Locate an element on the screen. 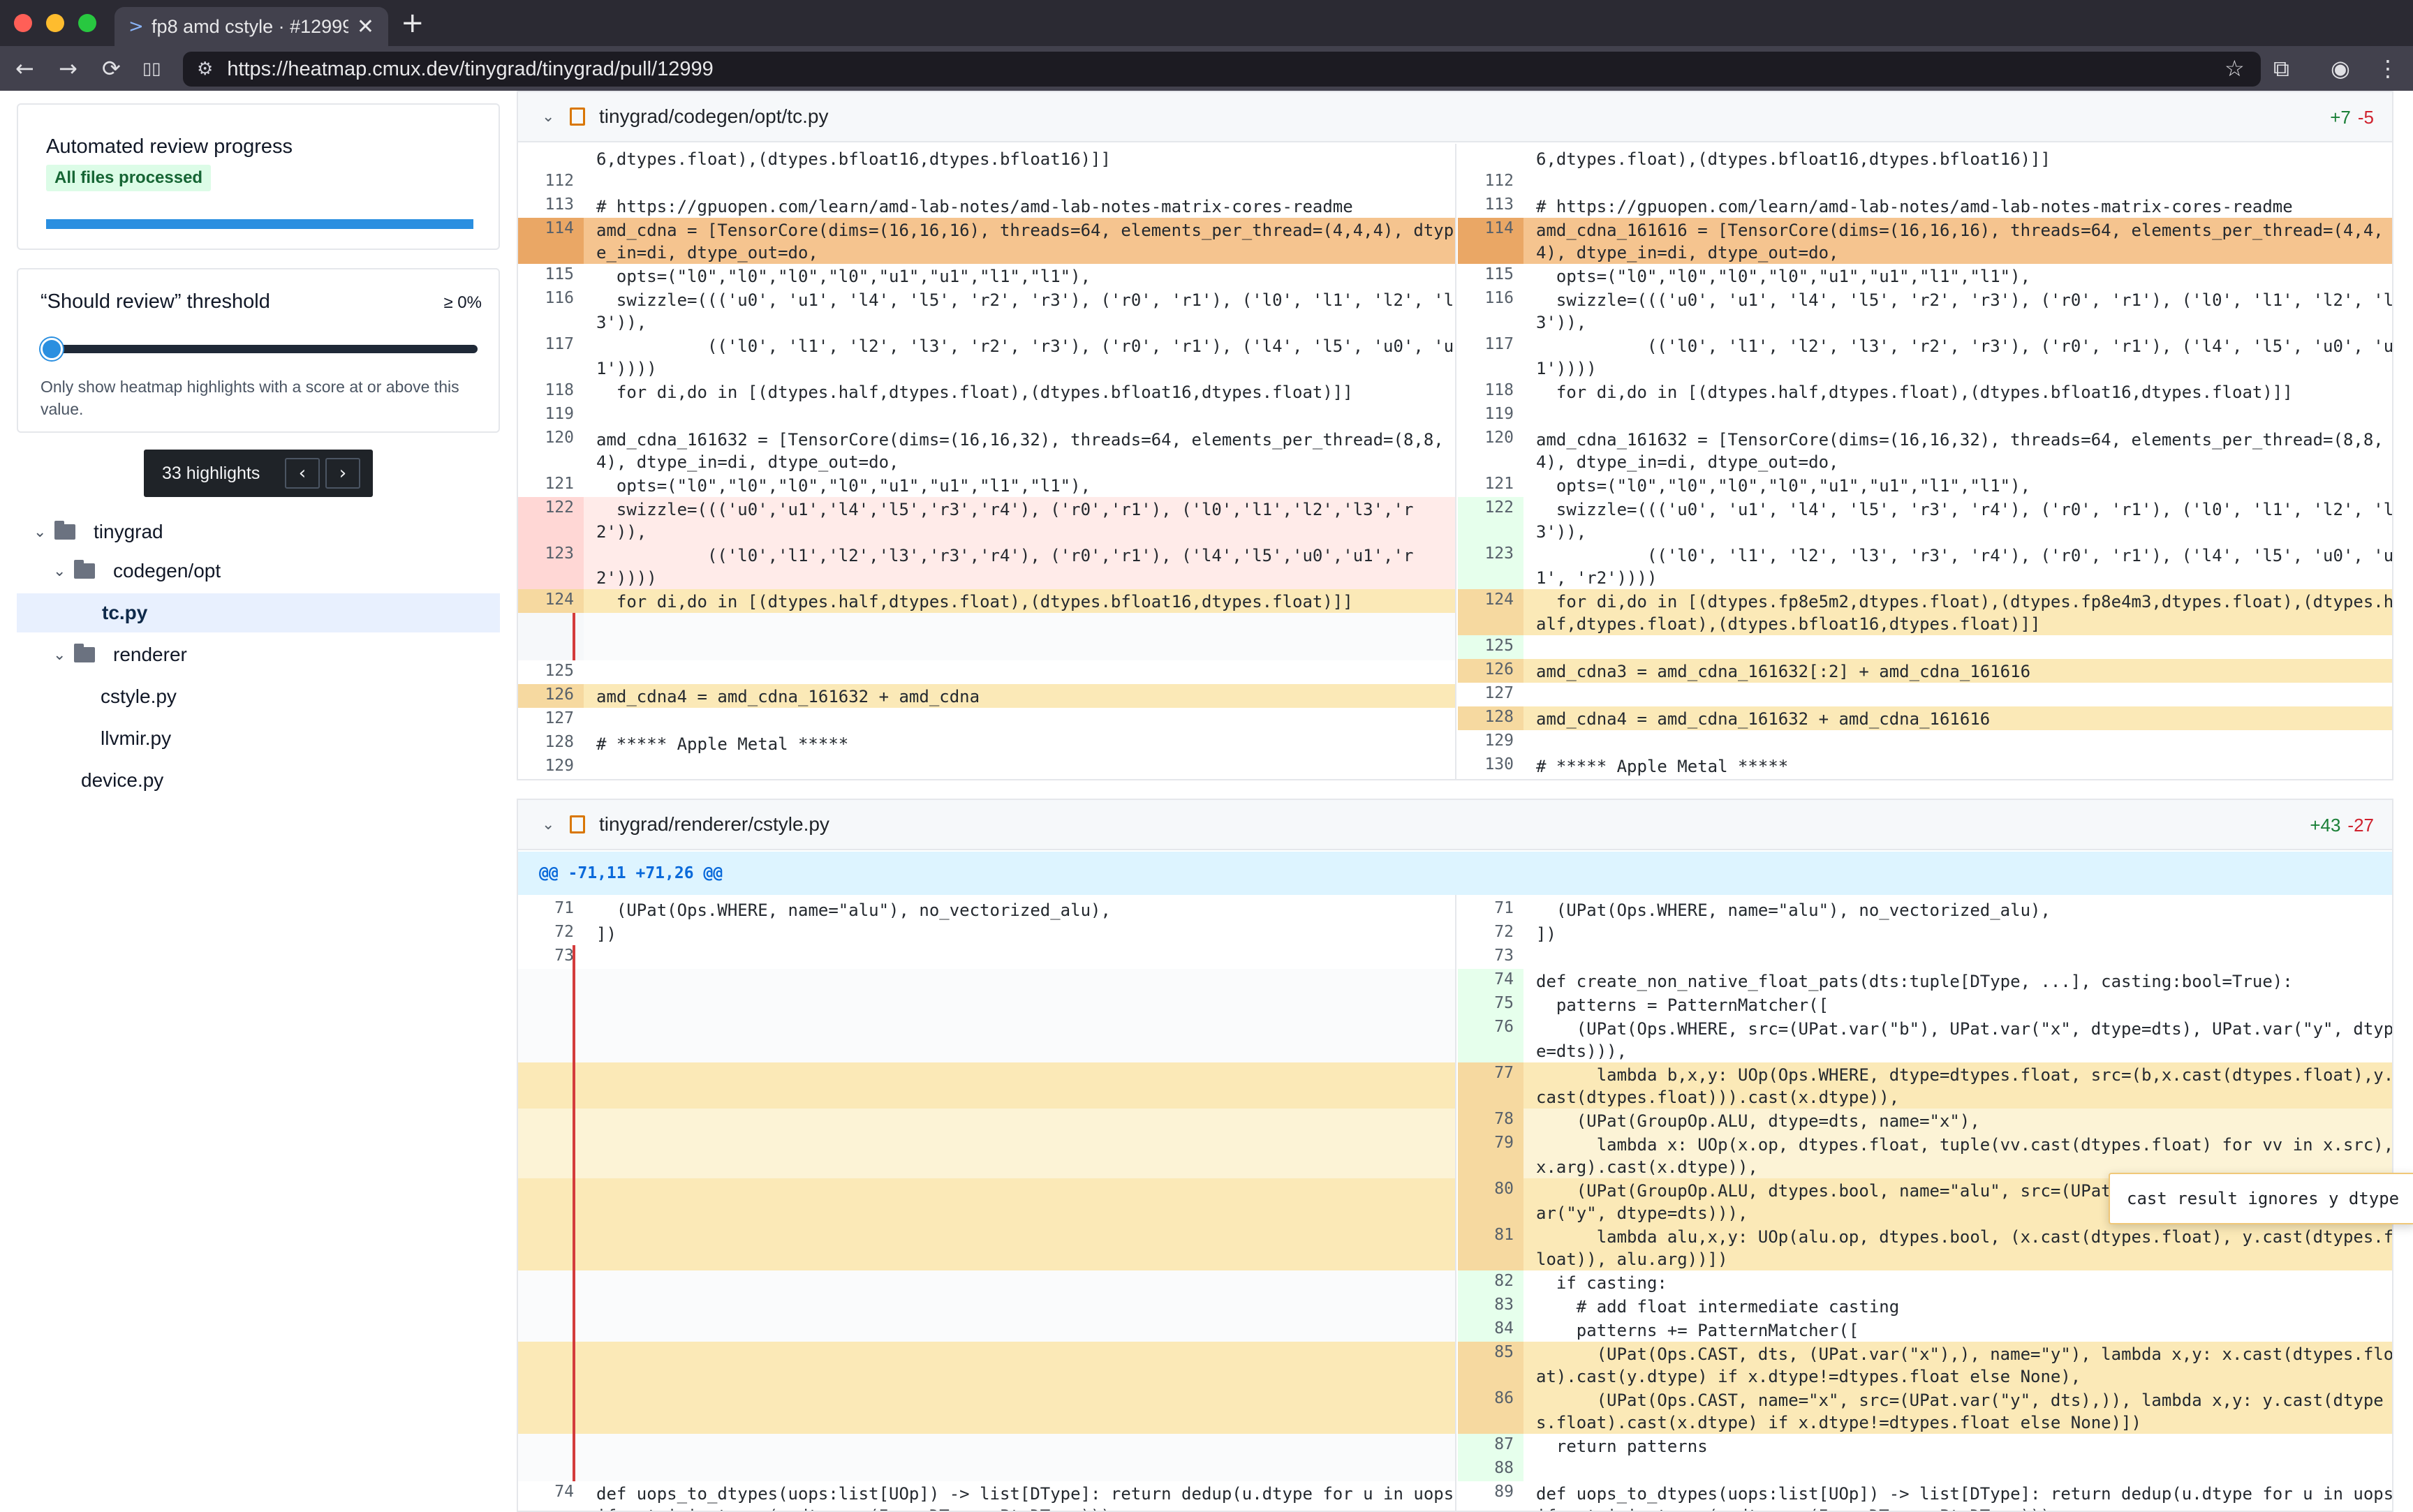  back-icon: ← is located at coordinates (24, 68).